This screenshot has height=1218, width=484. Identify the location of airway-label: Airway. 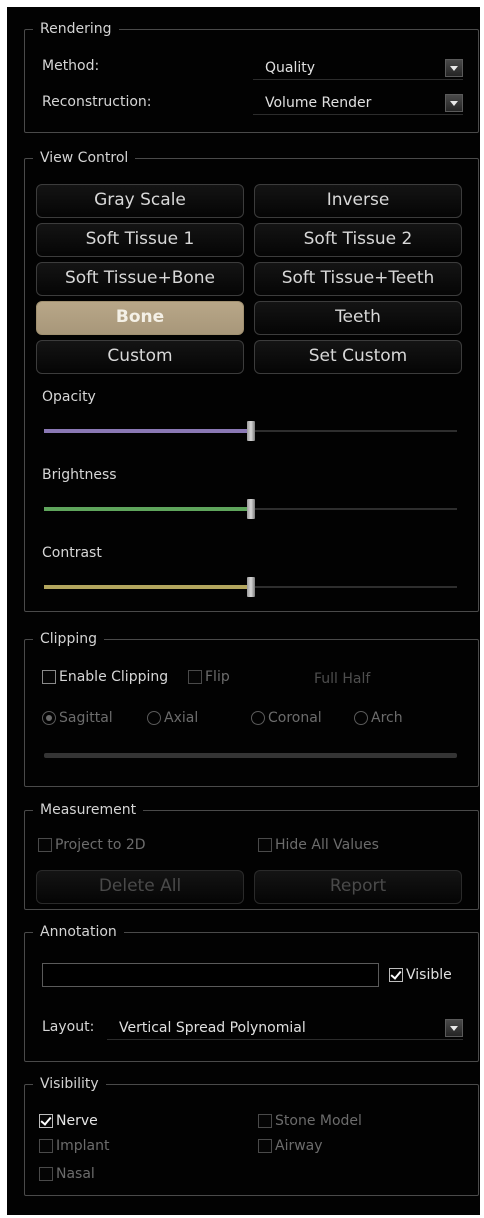
(299, 1146).